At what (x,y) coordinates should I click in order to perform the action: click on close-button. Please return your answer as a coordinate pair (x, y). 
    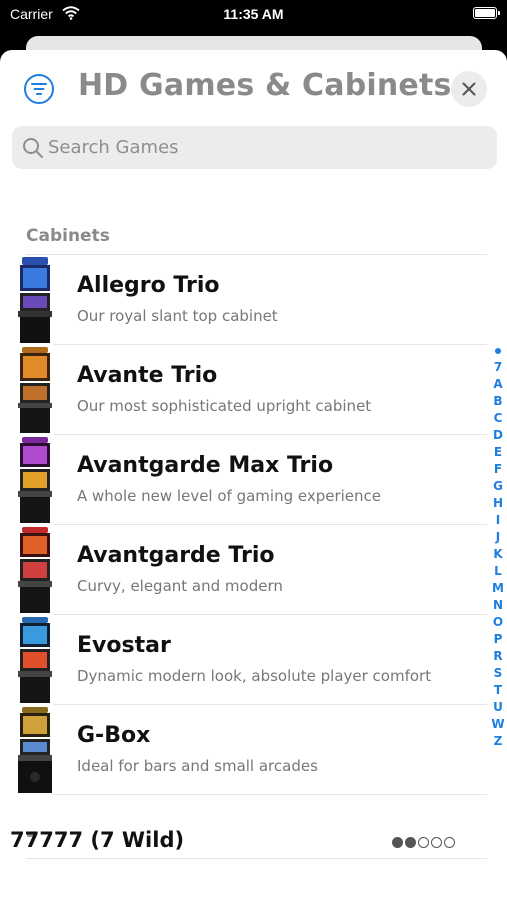
    Looking at the image, I should click on (469, 89).